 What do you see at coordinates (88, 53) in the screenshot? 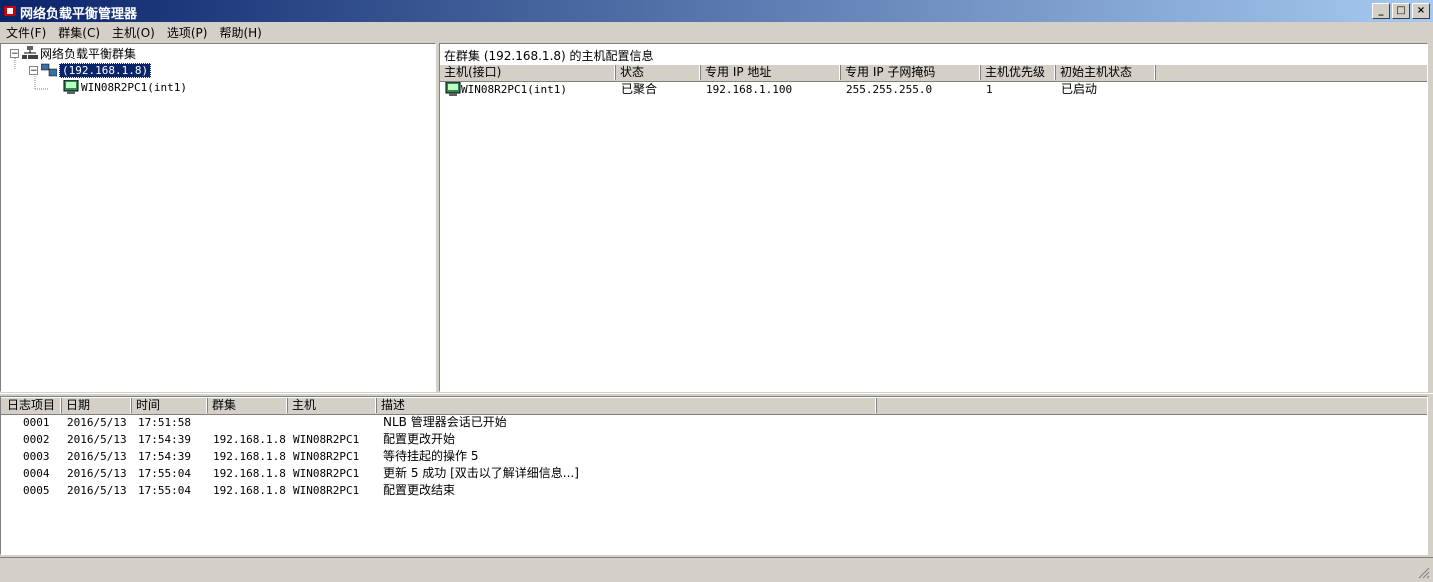
I see `tree-root-label: 网络负载平衡群集` at bounding box center [88, 53].